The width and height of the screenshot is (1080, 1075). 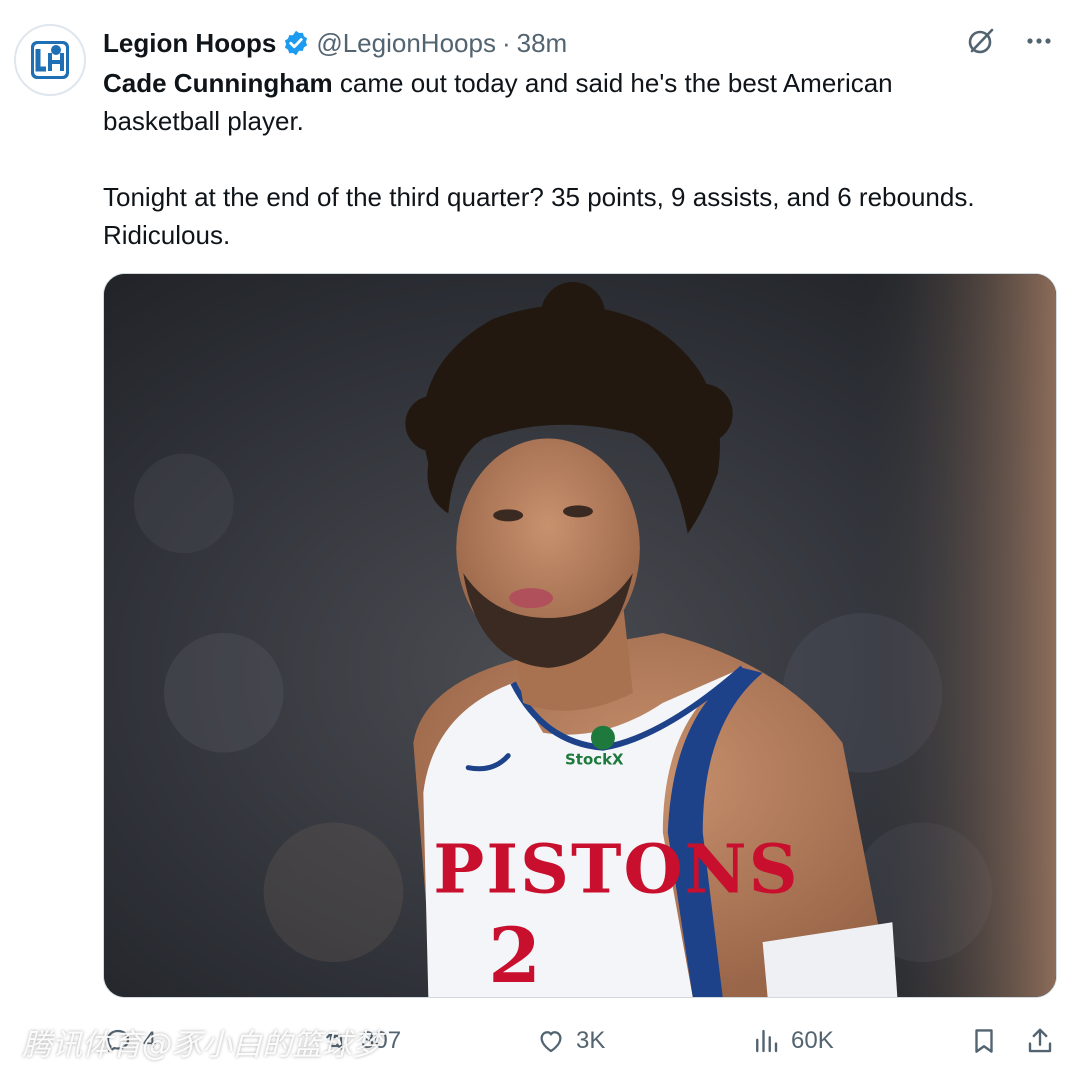 I want to click on jersey-number-text: 2, so click(x=514, y=954).